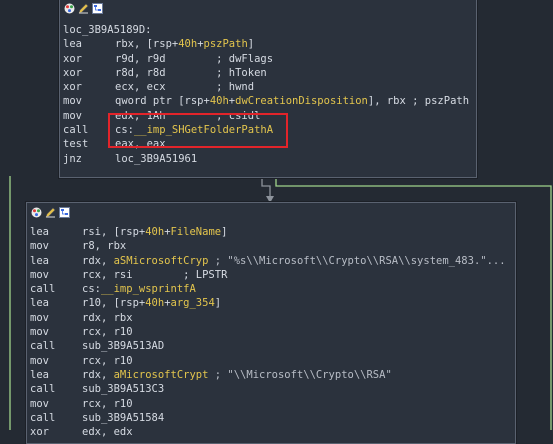 The width and height of the screenshot is (553, 444). What do you see at coordinates (196, 232) in the screenshot?
I see `symbol-name: FileName` at bounding box center [196, 232].